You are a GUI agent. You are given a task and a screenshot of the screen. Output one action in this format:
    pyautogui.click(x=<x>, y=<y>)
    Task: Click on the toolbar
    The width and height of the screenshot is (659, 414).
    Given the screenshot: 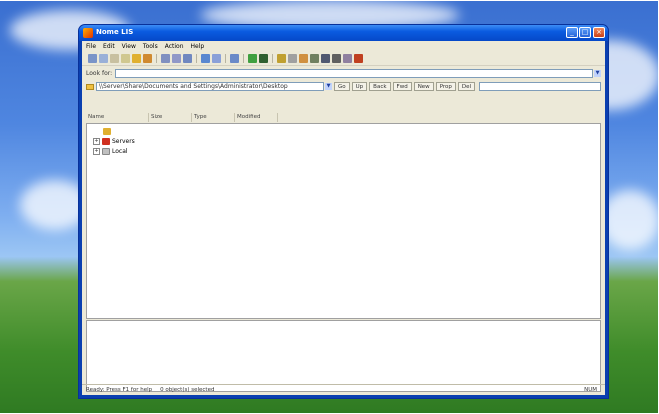 What is the action you would take?
    pyautogui.click(x=343, y=59)
    